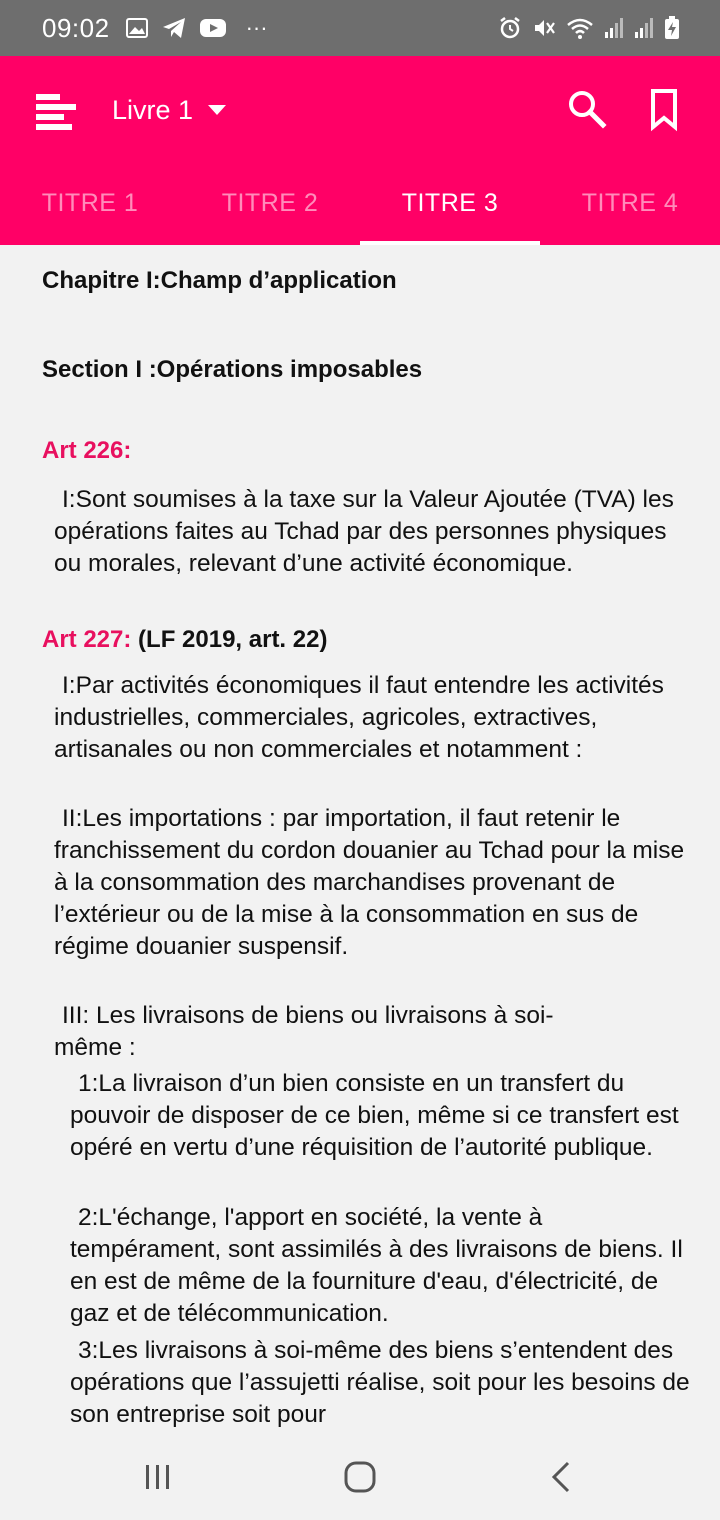 The width and height of the screenshot is (720, 1520). I want to click on article-227-heading: Art 227: (LF 2019, art. 22), so click(184, 640).